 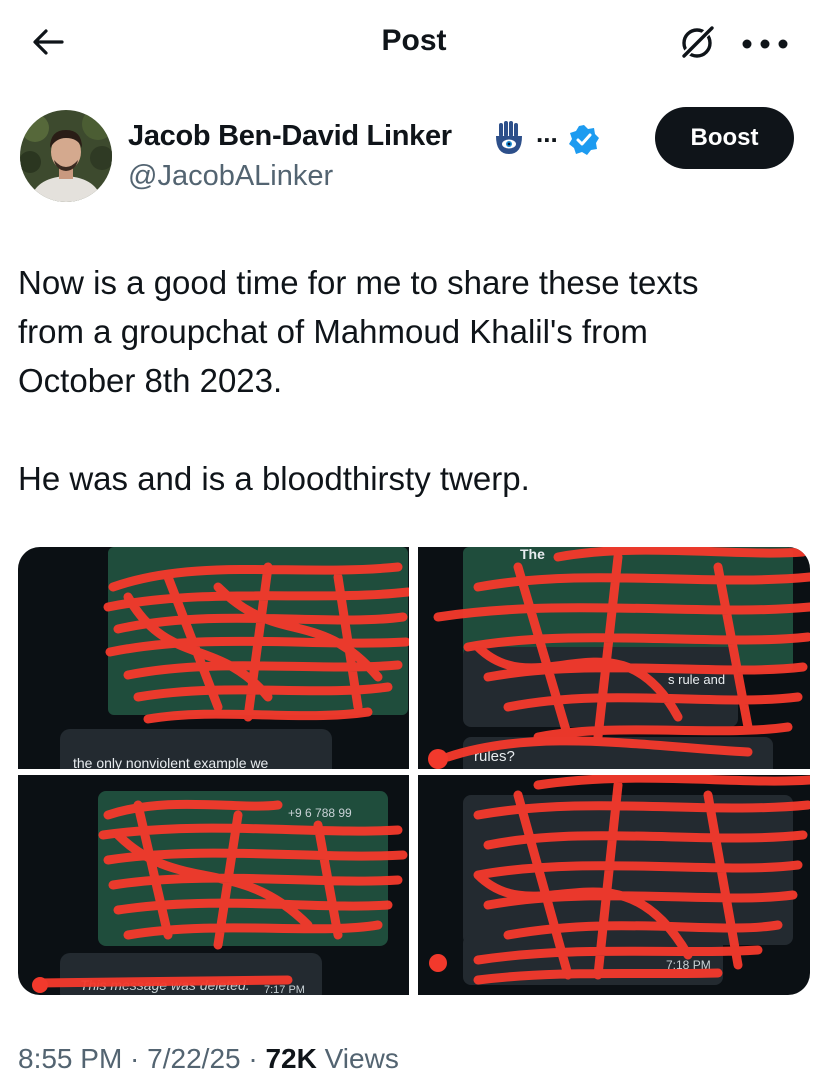 What do you see at coordinates (213, 658) in the screenshot?
I see `screenshot-image-1: the only nonviolent example we` at bounding box center [213, 658].